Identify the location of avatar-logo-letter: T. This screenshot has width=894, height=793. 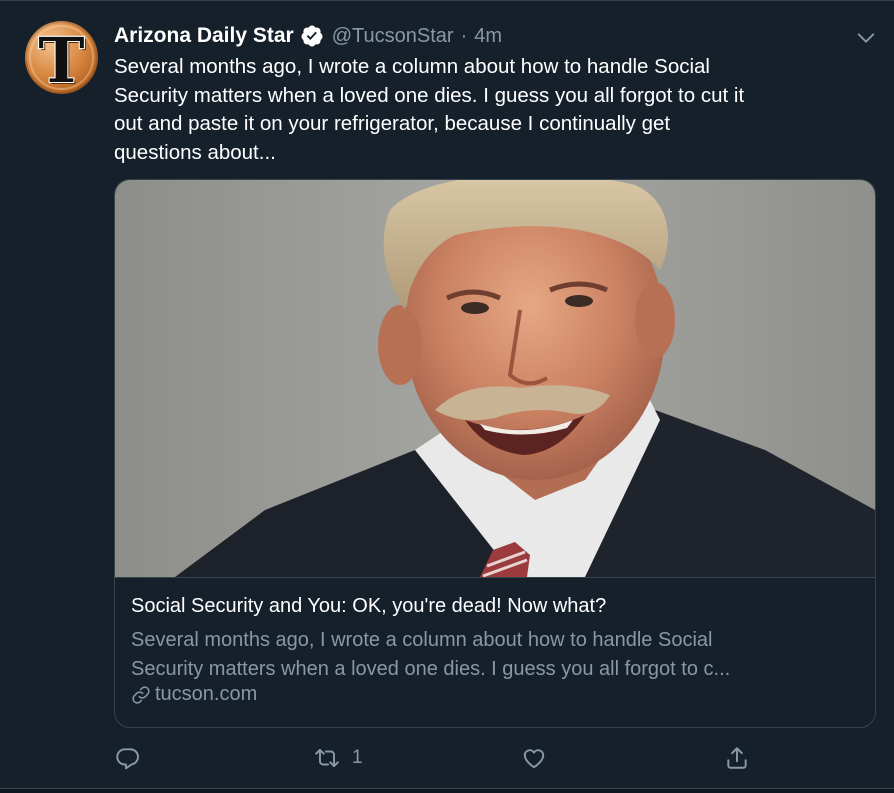
(61, 59).